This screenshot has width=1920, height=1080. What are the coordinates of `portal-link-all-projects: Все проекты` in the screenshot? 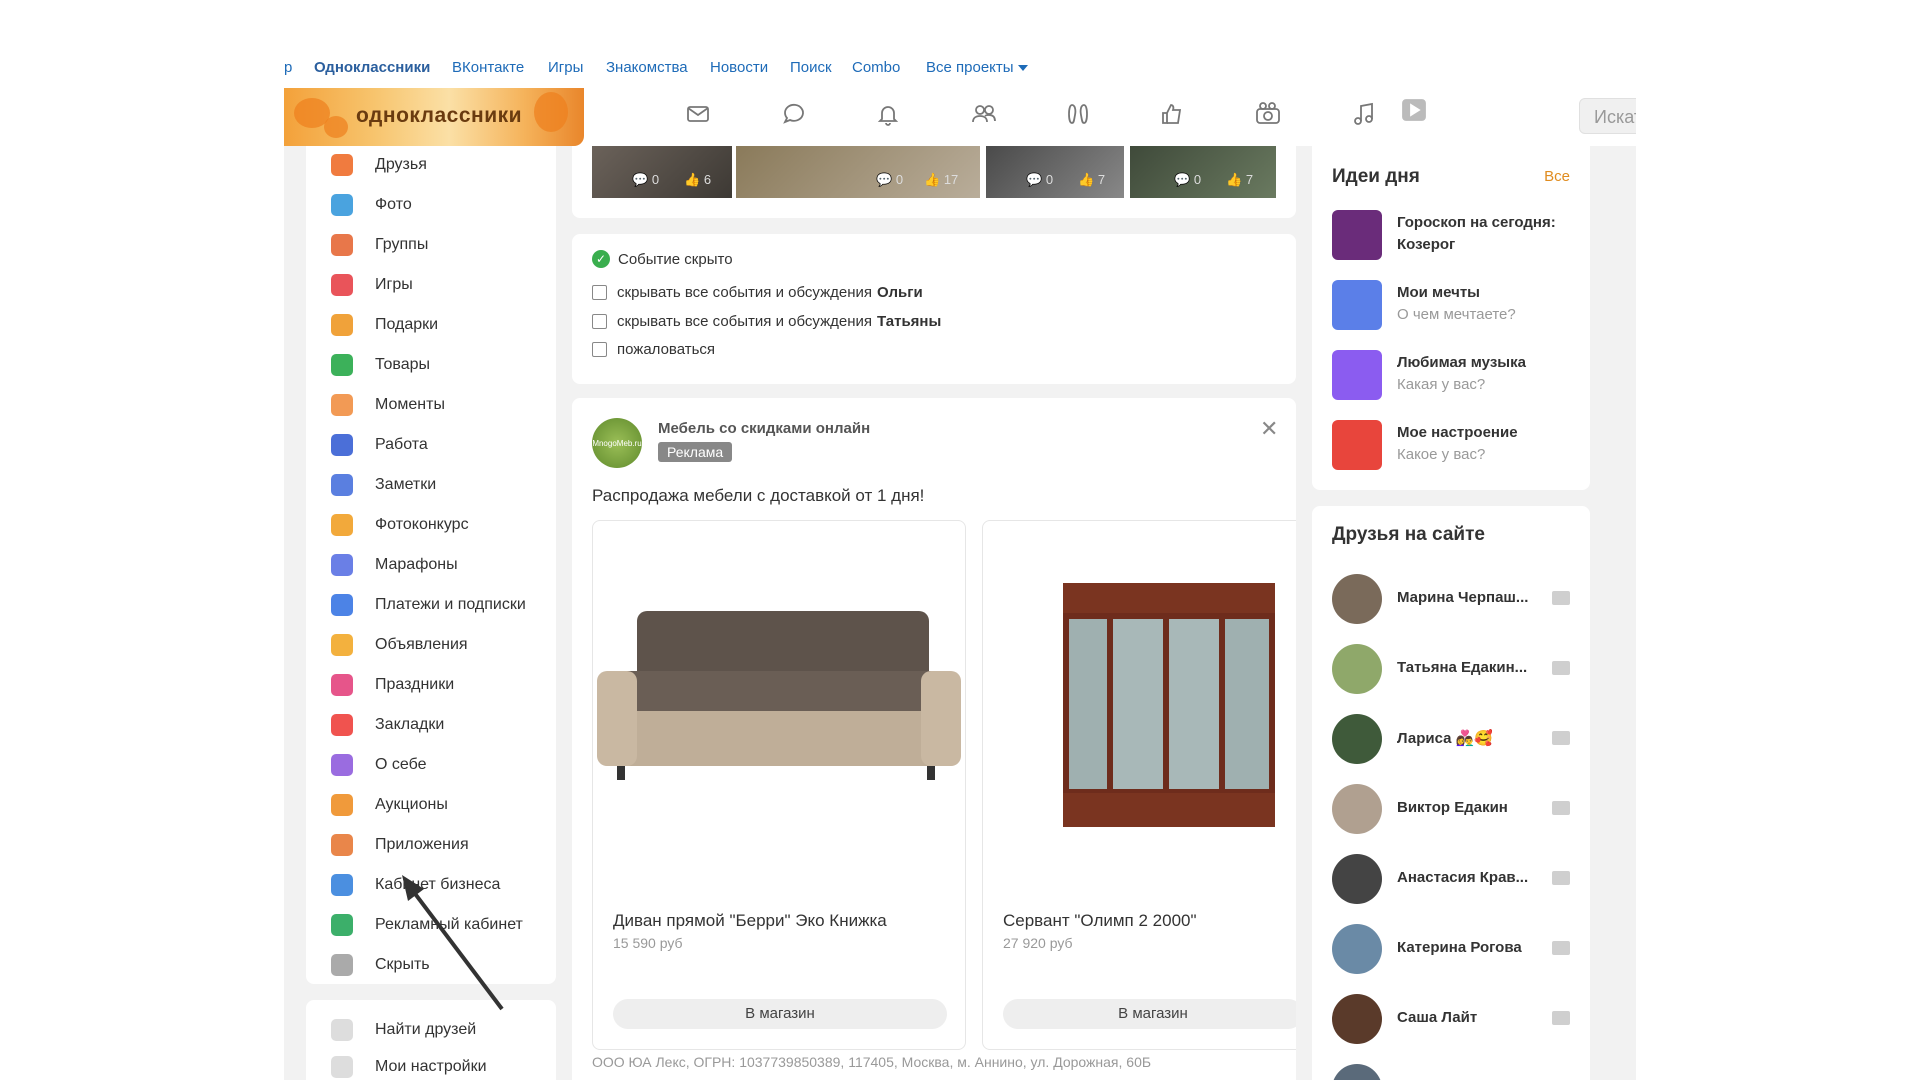 It's located at (977, 67).